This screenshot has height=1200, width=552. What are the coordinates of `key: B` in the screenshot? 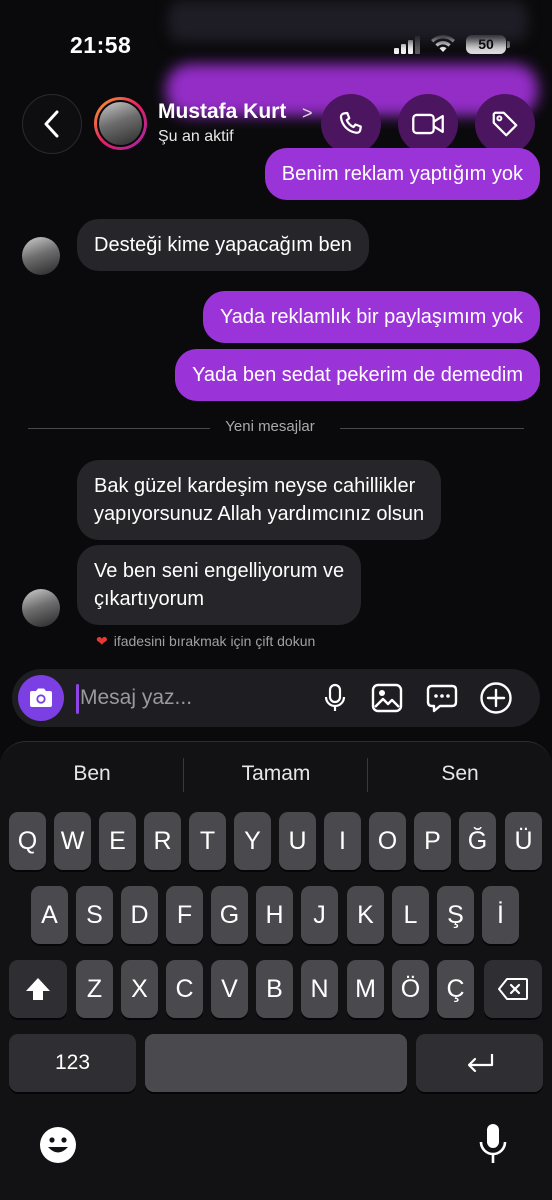 It's located at (274, 989).